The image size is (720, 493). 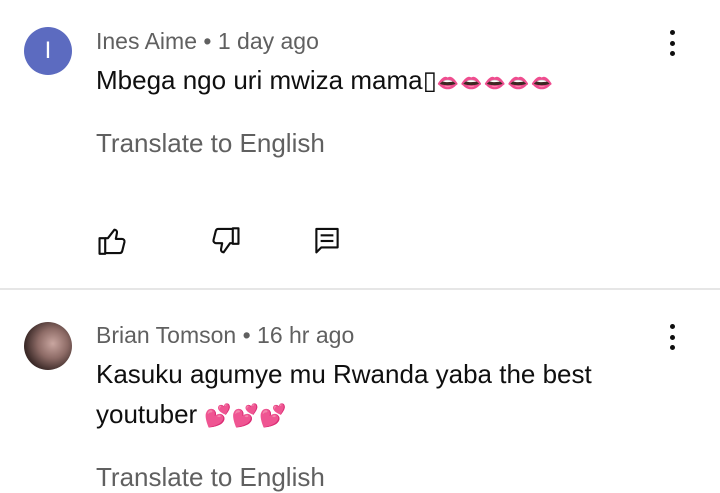 I want to click on thumb-down-icon, so click(x=225, y=241).